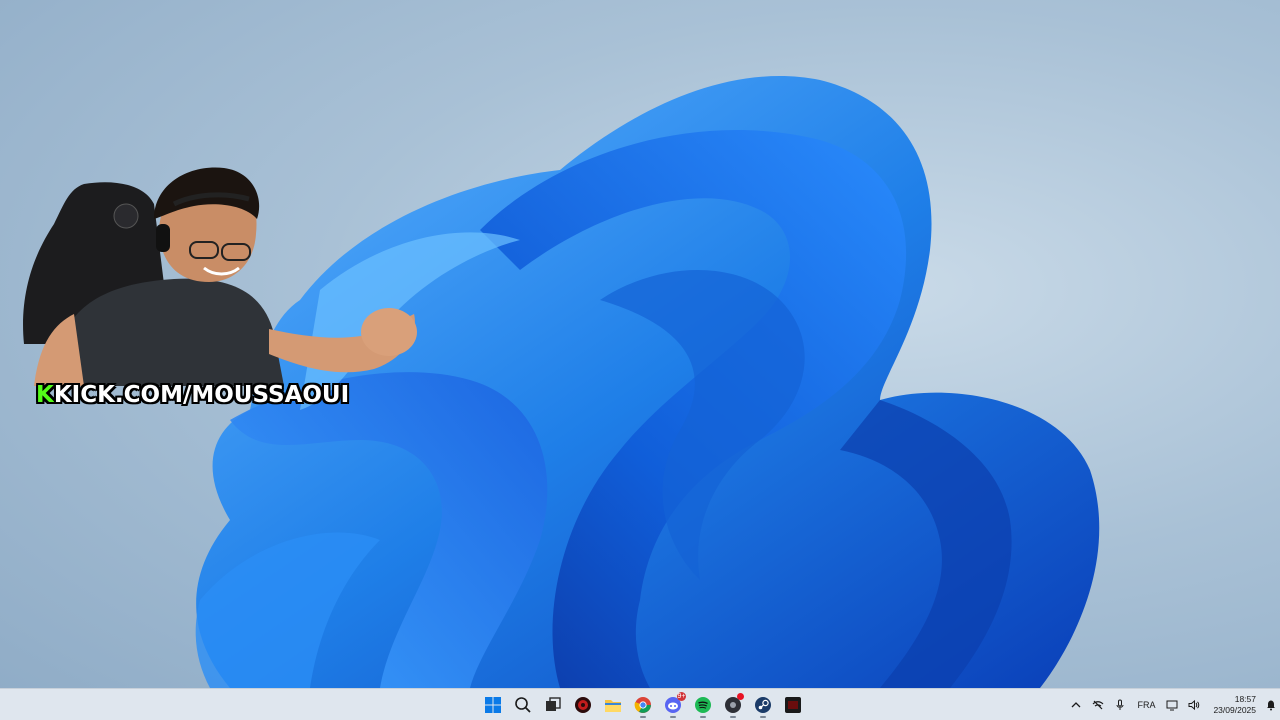 This screenshot has height=720, width=1280. I want to click on search-icon, so click(523, 705).